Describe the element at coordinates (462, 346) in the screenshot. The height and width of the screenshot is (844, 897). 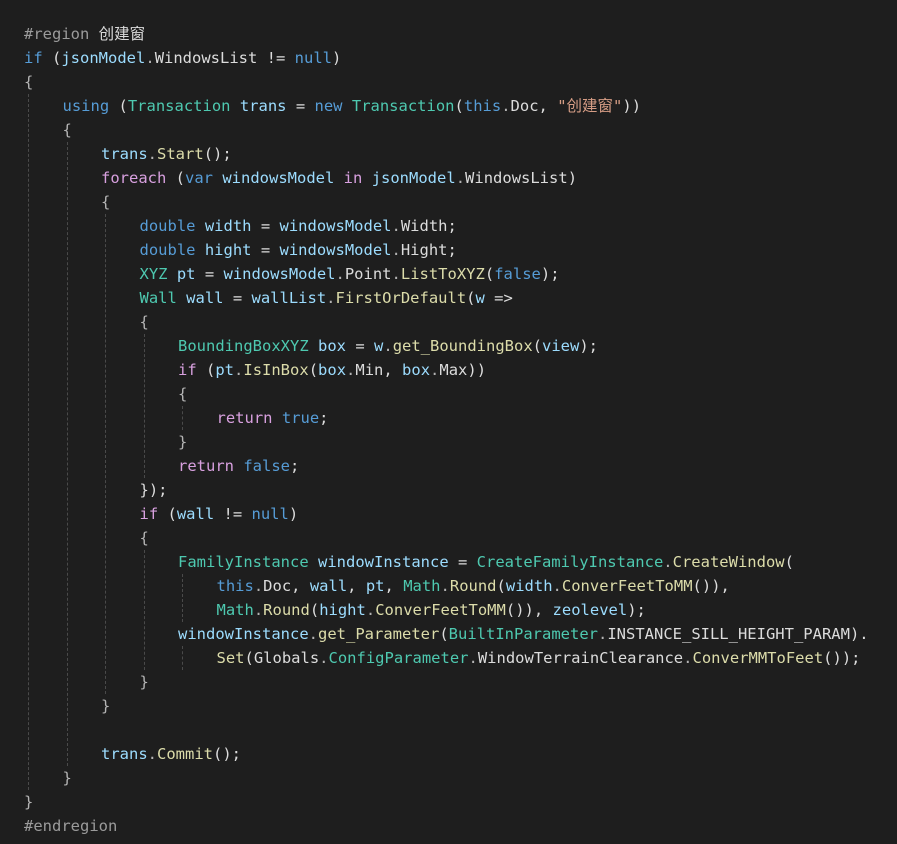
I see `code-token: get_BoundingBox` at that location.